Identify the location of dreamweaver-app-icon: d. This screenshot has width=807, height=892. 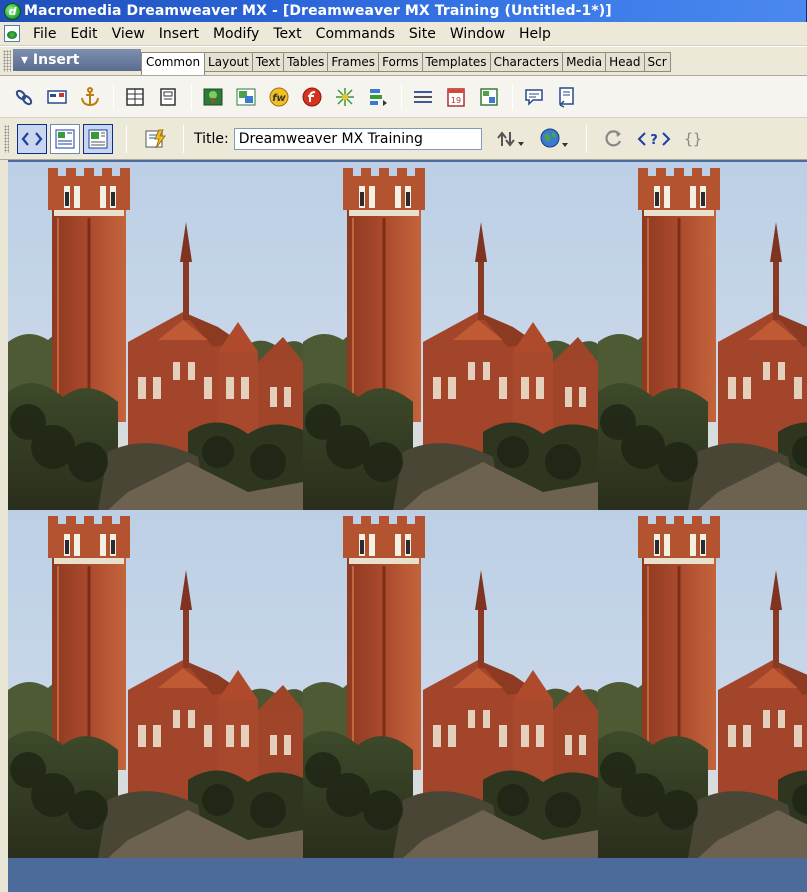
(12, 11).